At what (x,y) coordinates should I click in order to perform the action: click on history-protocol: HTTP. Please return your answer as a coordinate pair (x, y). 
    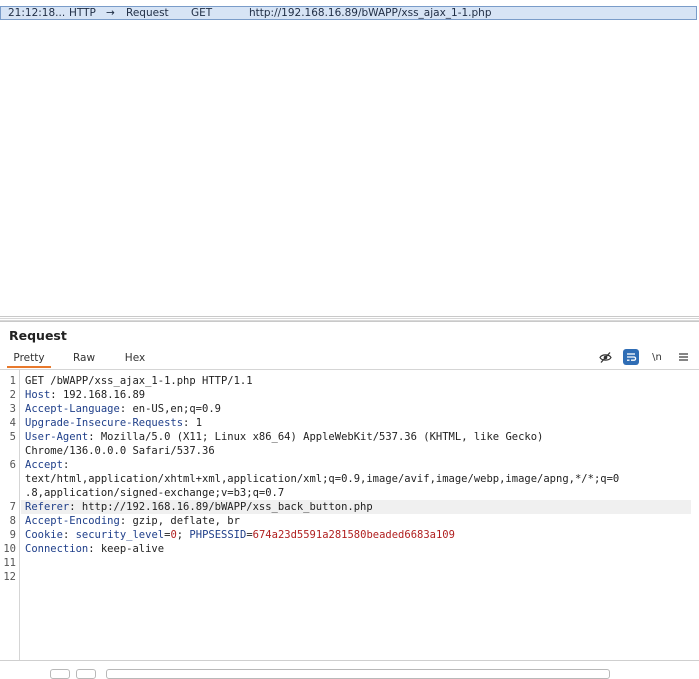
    Looking at the image, I should click on (82, 13).